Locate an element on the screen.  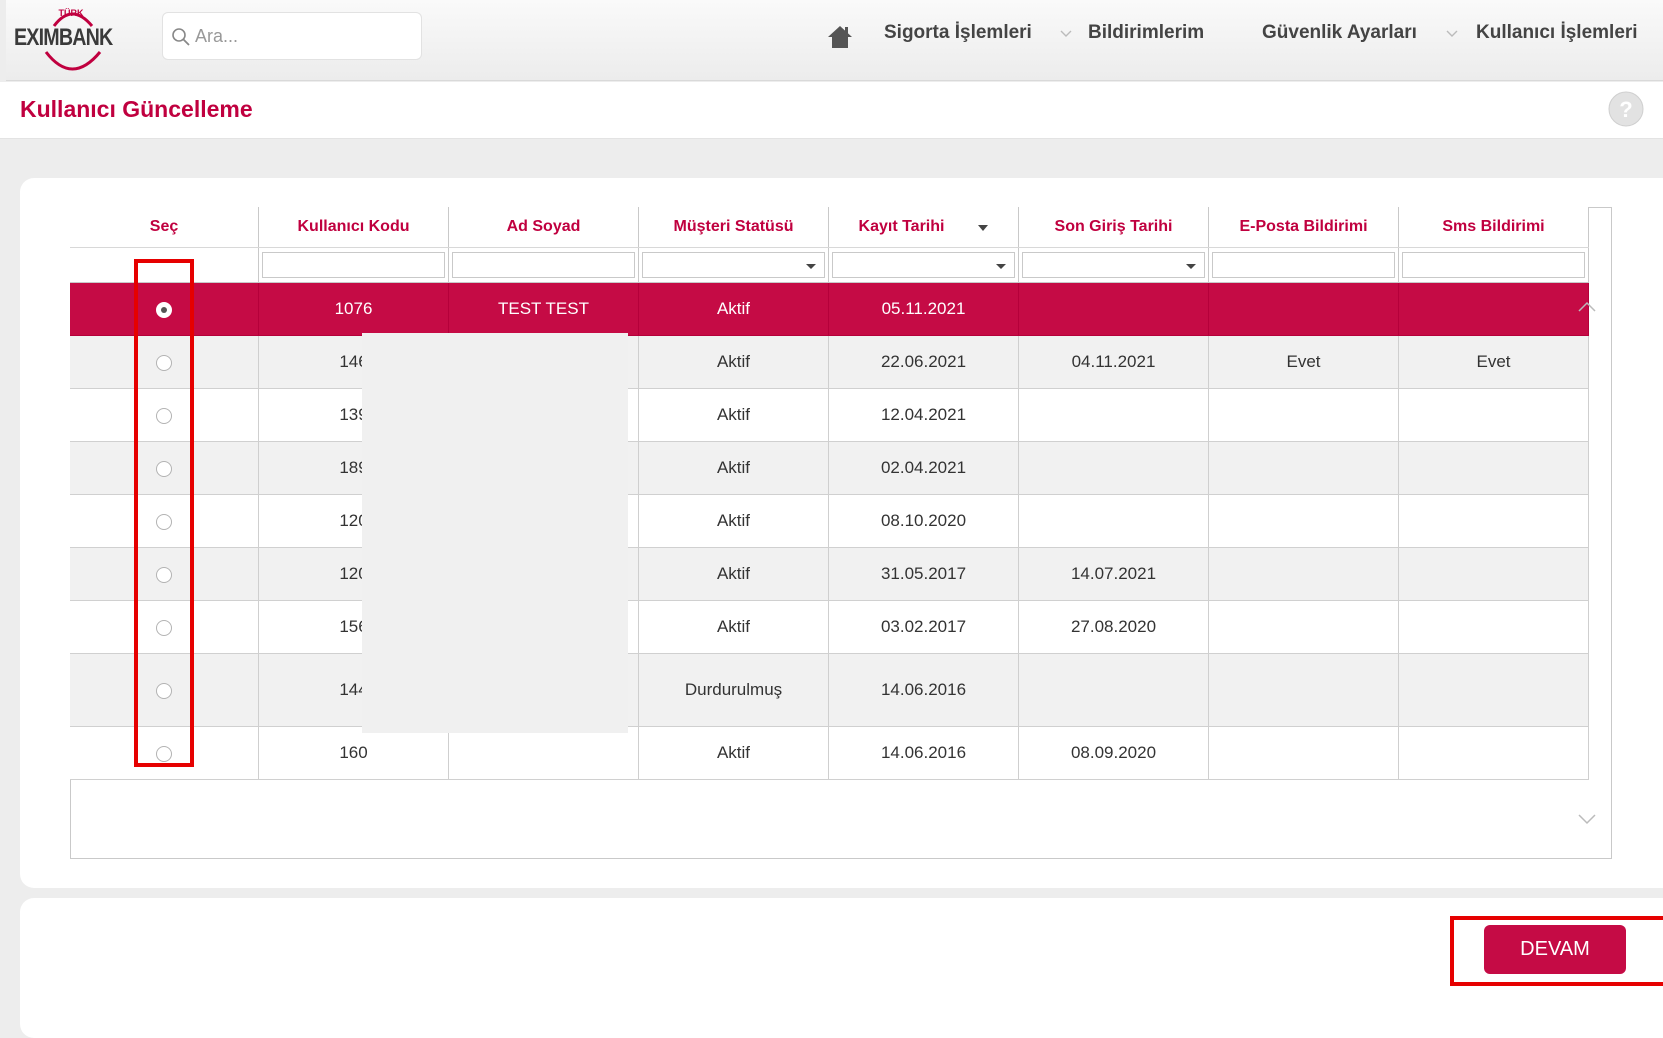
cell-kayit: 12.04.2021 is located at coordinates (923, 415).